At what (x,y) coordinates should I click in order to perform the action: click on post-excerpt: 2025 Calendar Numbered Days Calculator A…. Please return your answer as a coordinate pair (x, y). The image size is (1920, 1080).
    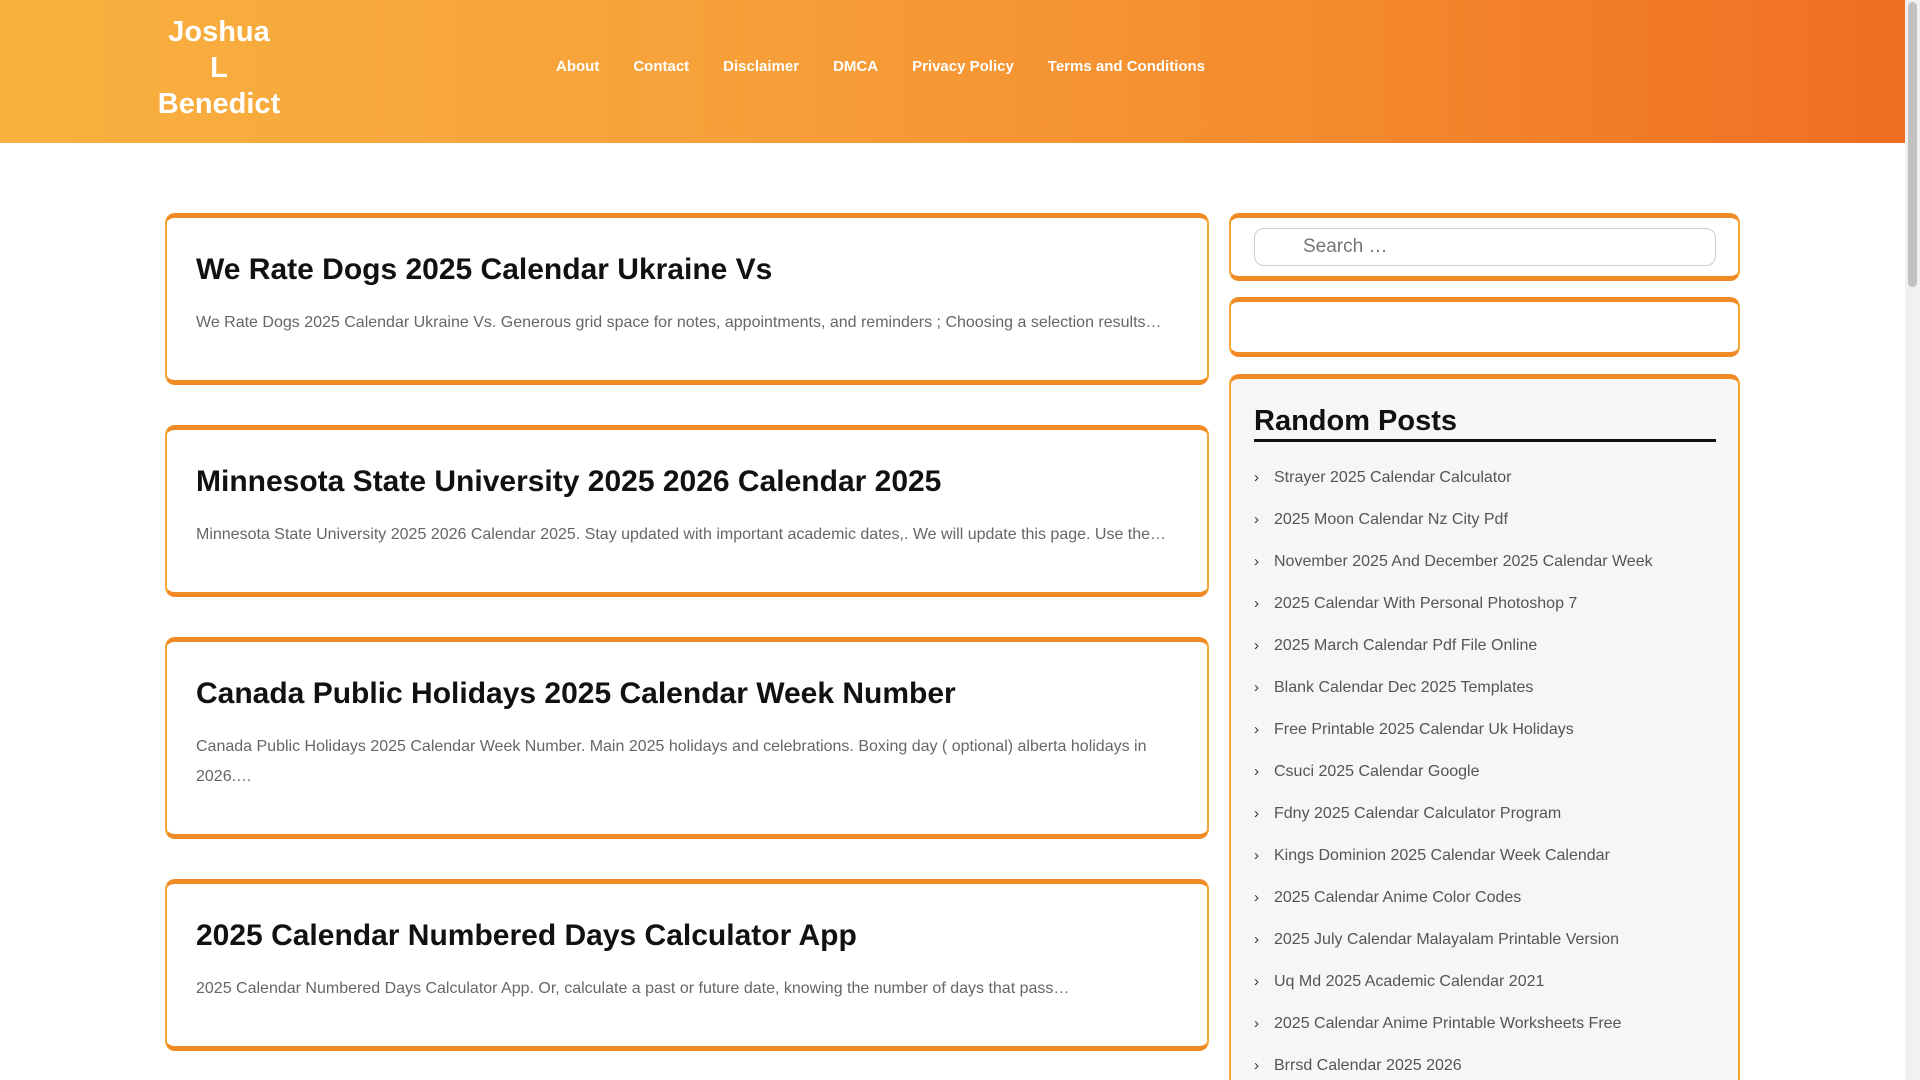
    Looking at the image, I should click on (633, 988).